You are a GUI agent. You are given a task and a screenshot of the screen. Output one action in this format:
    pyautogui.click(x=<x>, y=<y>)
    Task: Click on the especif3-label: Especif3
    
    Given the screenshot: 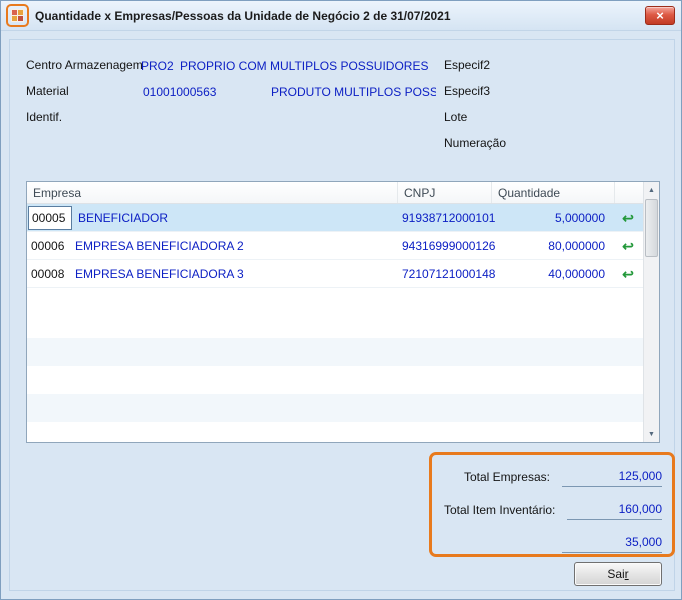 What is the action you would take?
    pyautogui.click(x=467, y=91)
    